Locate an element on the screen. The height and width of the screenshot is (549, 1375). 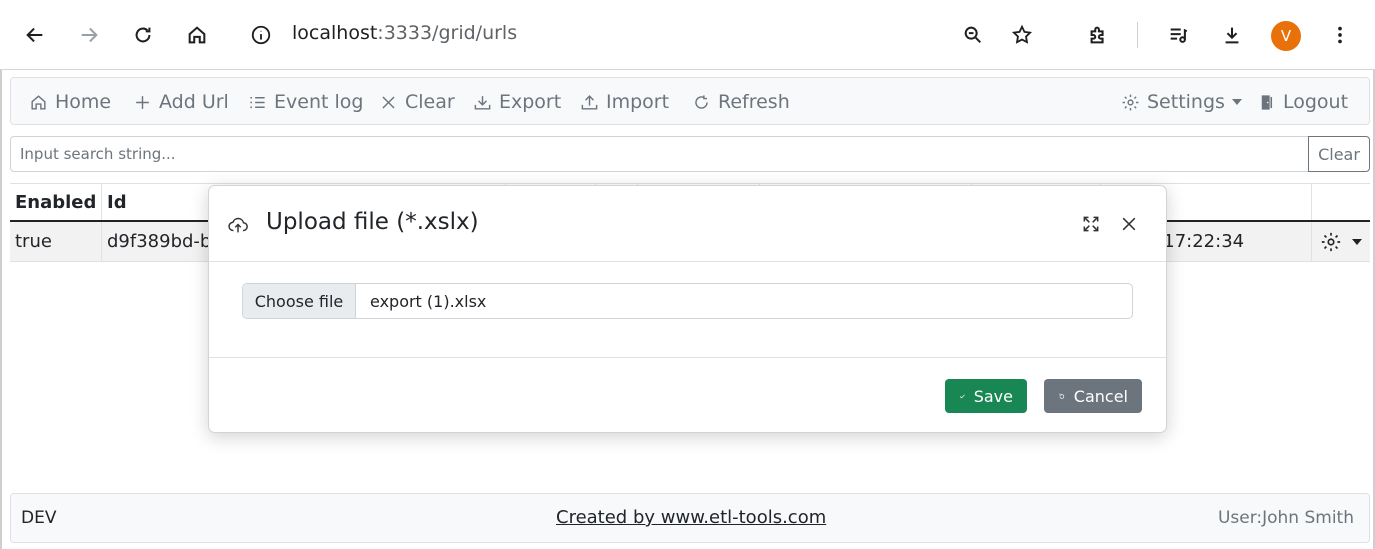
credits-link: Created by www.etl-tools.com is located at coordinates (691, 517).